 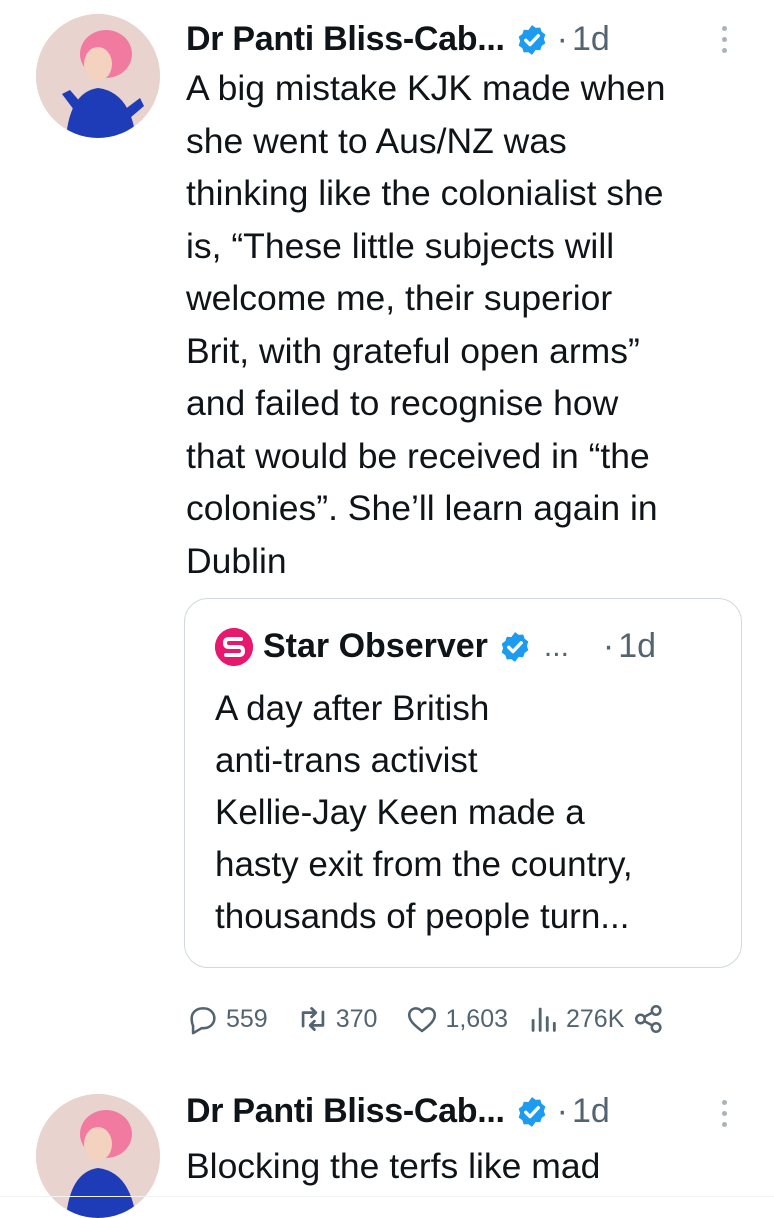 I want to click on repost-button: 370, so click(x=337, y=1019).